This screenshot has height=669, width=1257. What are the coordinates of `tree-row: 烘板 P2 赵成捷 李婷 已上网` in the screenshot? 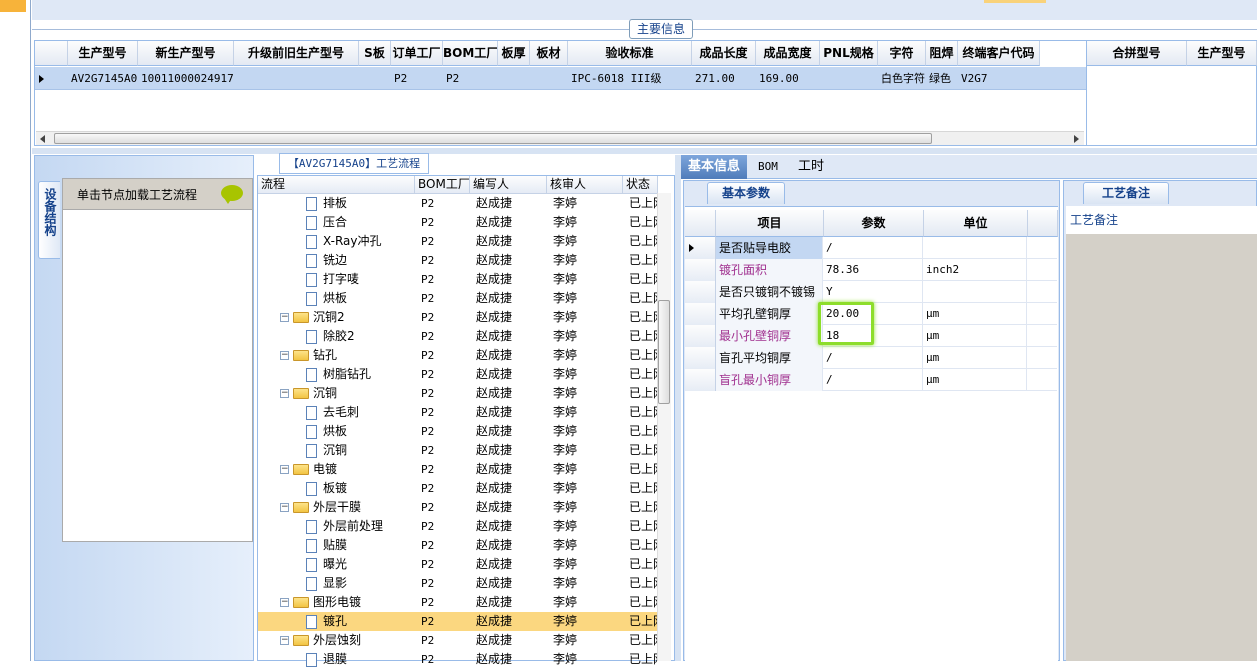 It's located at (458, 431).